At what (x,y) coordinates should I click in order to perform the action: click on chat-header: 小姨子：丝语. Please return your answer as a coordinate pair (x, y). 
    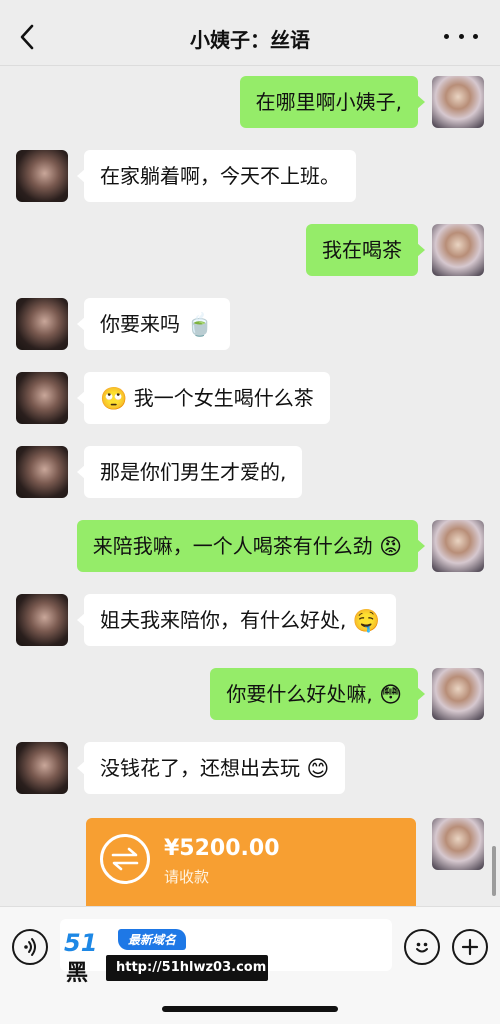
    Looking at the image, I should click on (250, 33).